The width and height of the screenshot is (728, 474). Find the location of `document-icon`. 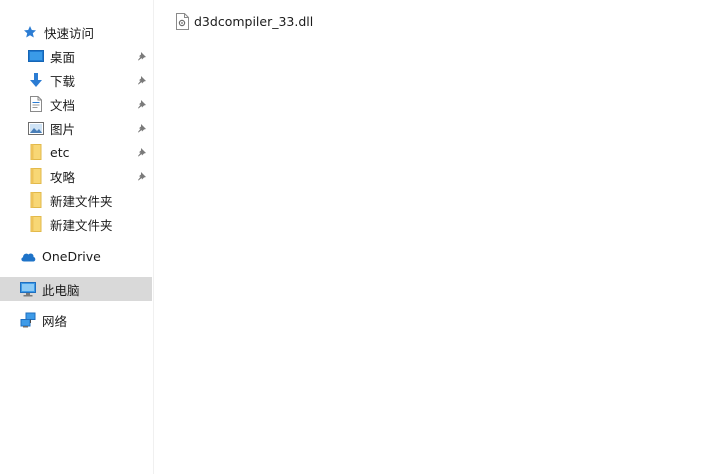

document-icon is located at coordinates (36, 104).